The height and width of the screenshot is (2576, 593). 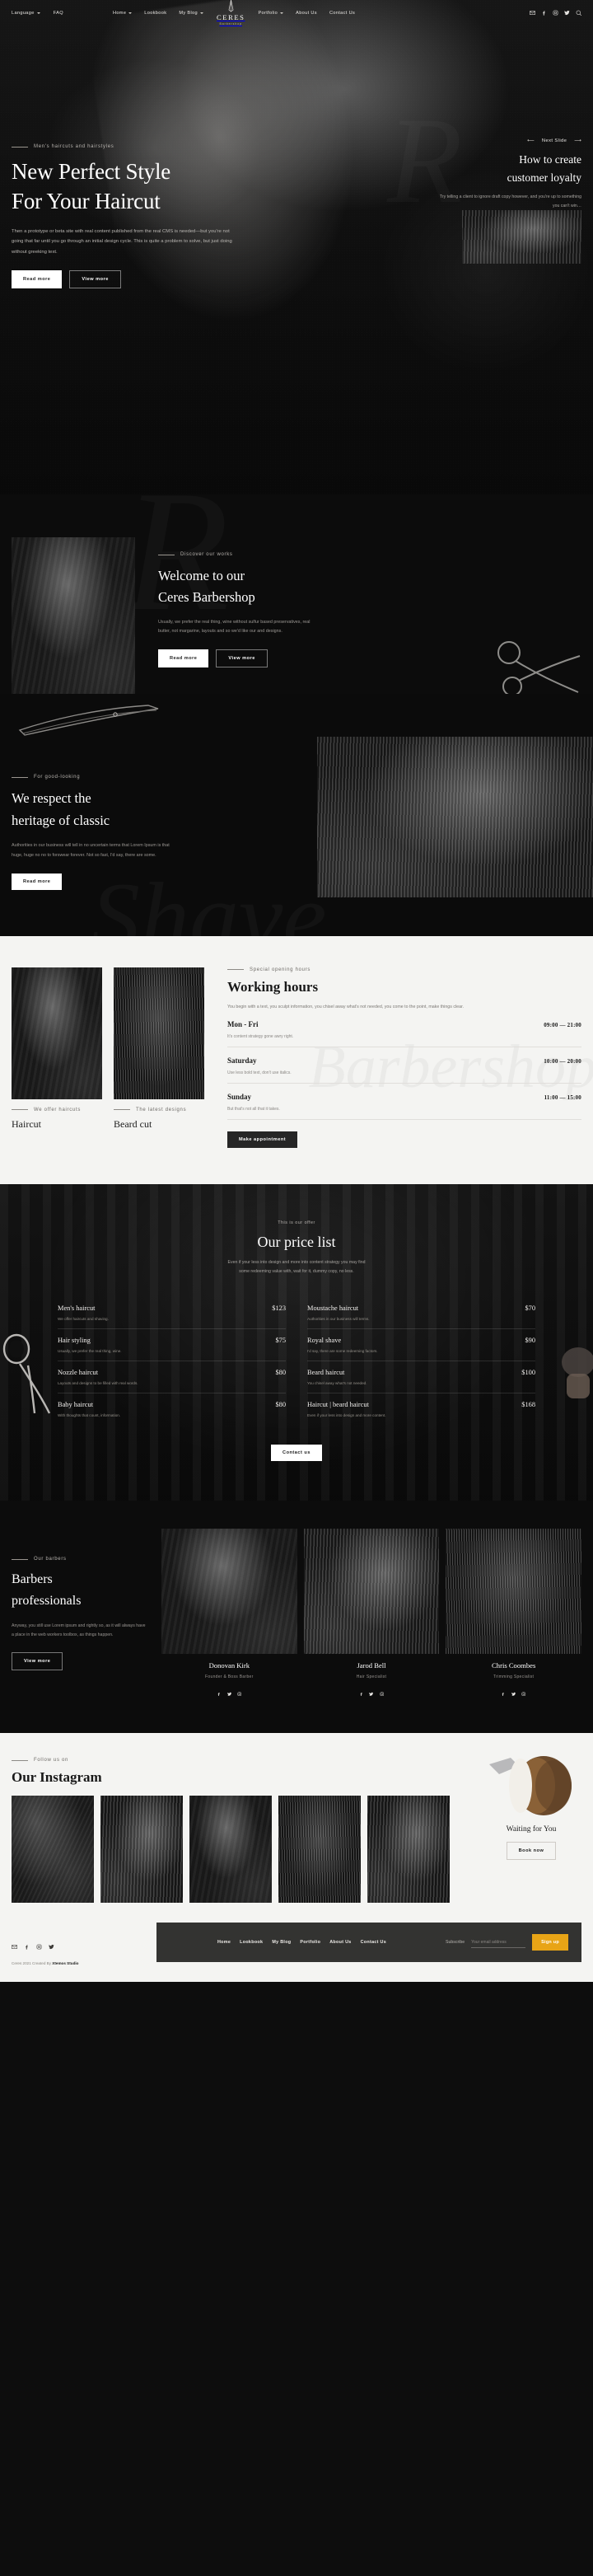 What do you see at coordinates (231, 13) in the screenshot?
I see `site-logo: CERES Barbershop` at bounding box center [231, 13].